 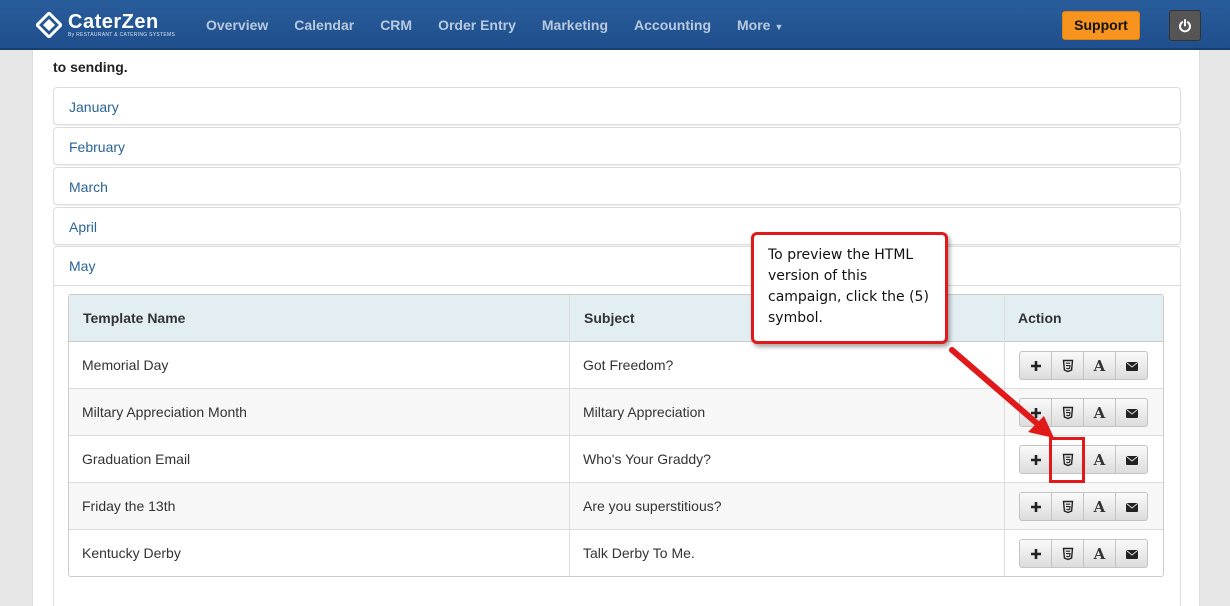 What do you see at coordinates (97, 147) in the screenshot?
I see `month-title: February` at bounding box center [97, 147].